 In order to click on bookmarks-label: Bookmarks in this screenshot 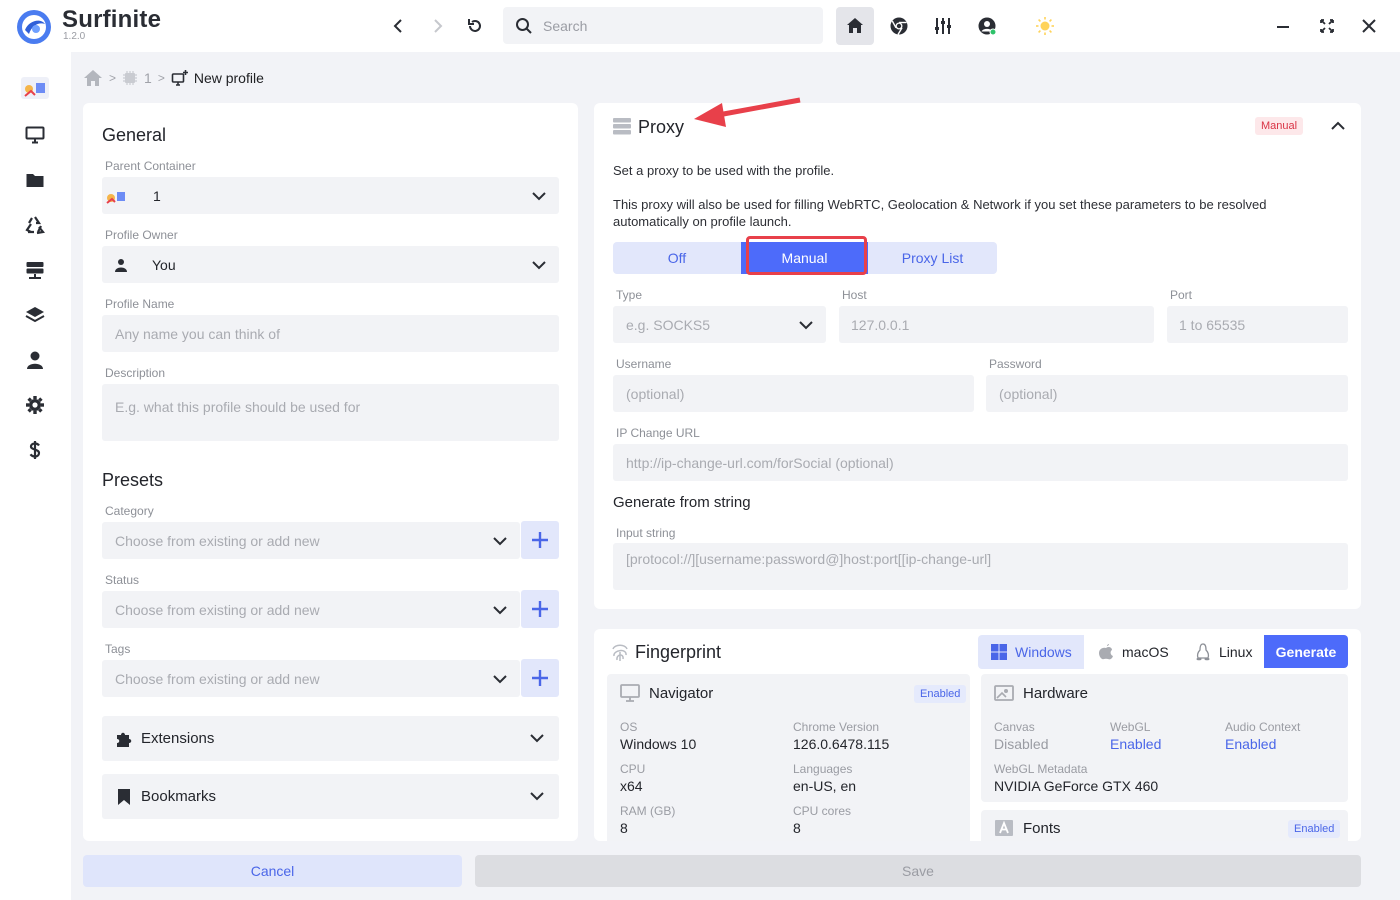, I will do `click(179, 796)`.